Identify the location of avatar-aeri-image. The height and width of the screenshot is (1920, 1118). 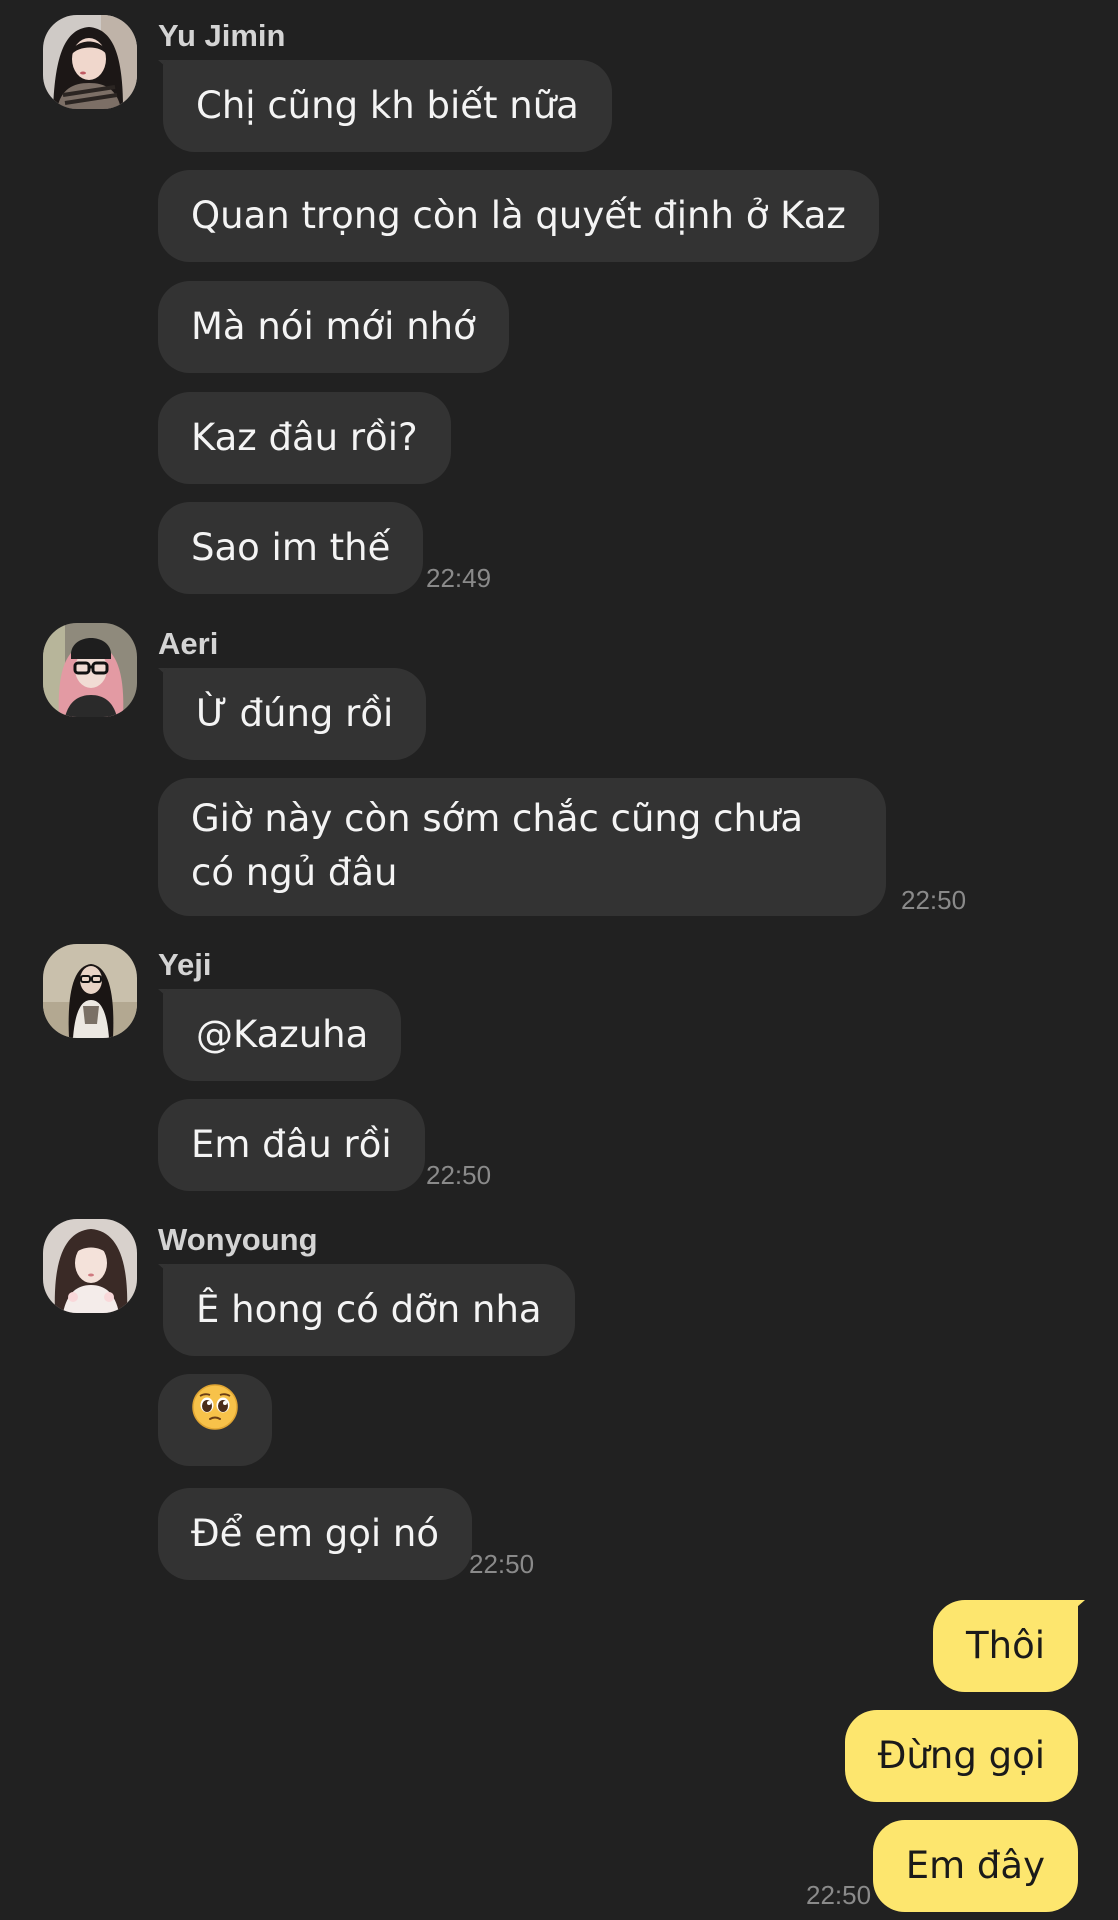
(90, 670).